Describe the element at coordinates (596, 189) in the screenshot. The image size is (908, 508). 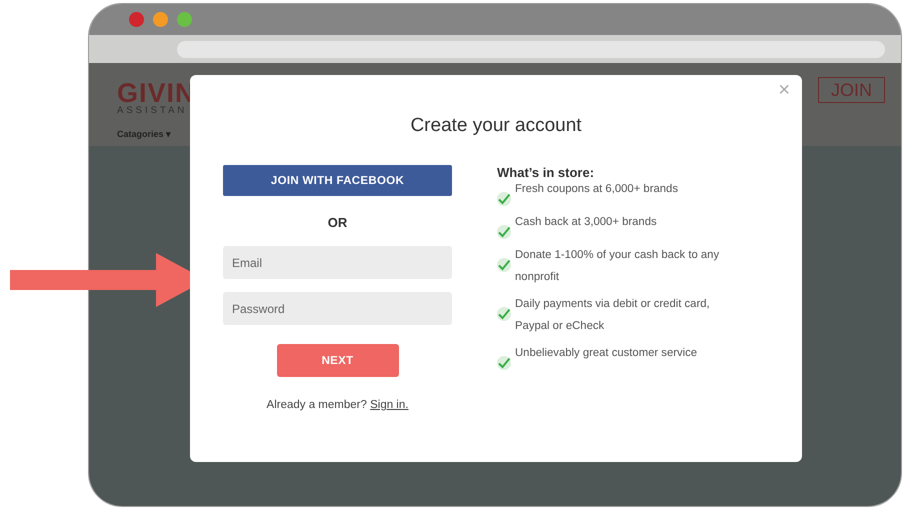
I see `benefit-text: Fresh coupons at 6,000+ brands` at that location.